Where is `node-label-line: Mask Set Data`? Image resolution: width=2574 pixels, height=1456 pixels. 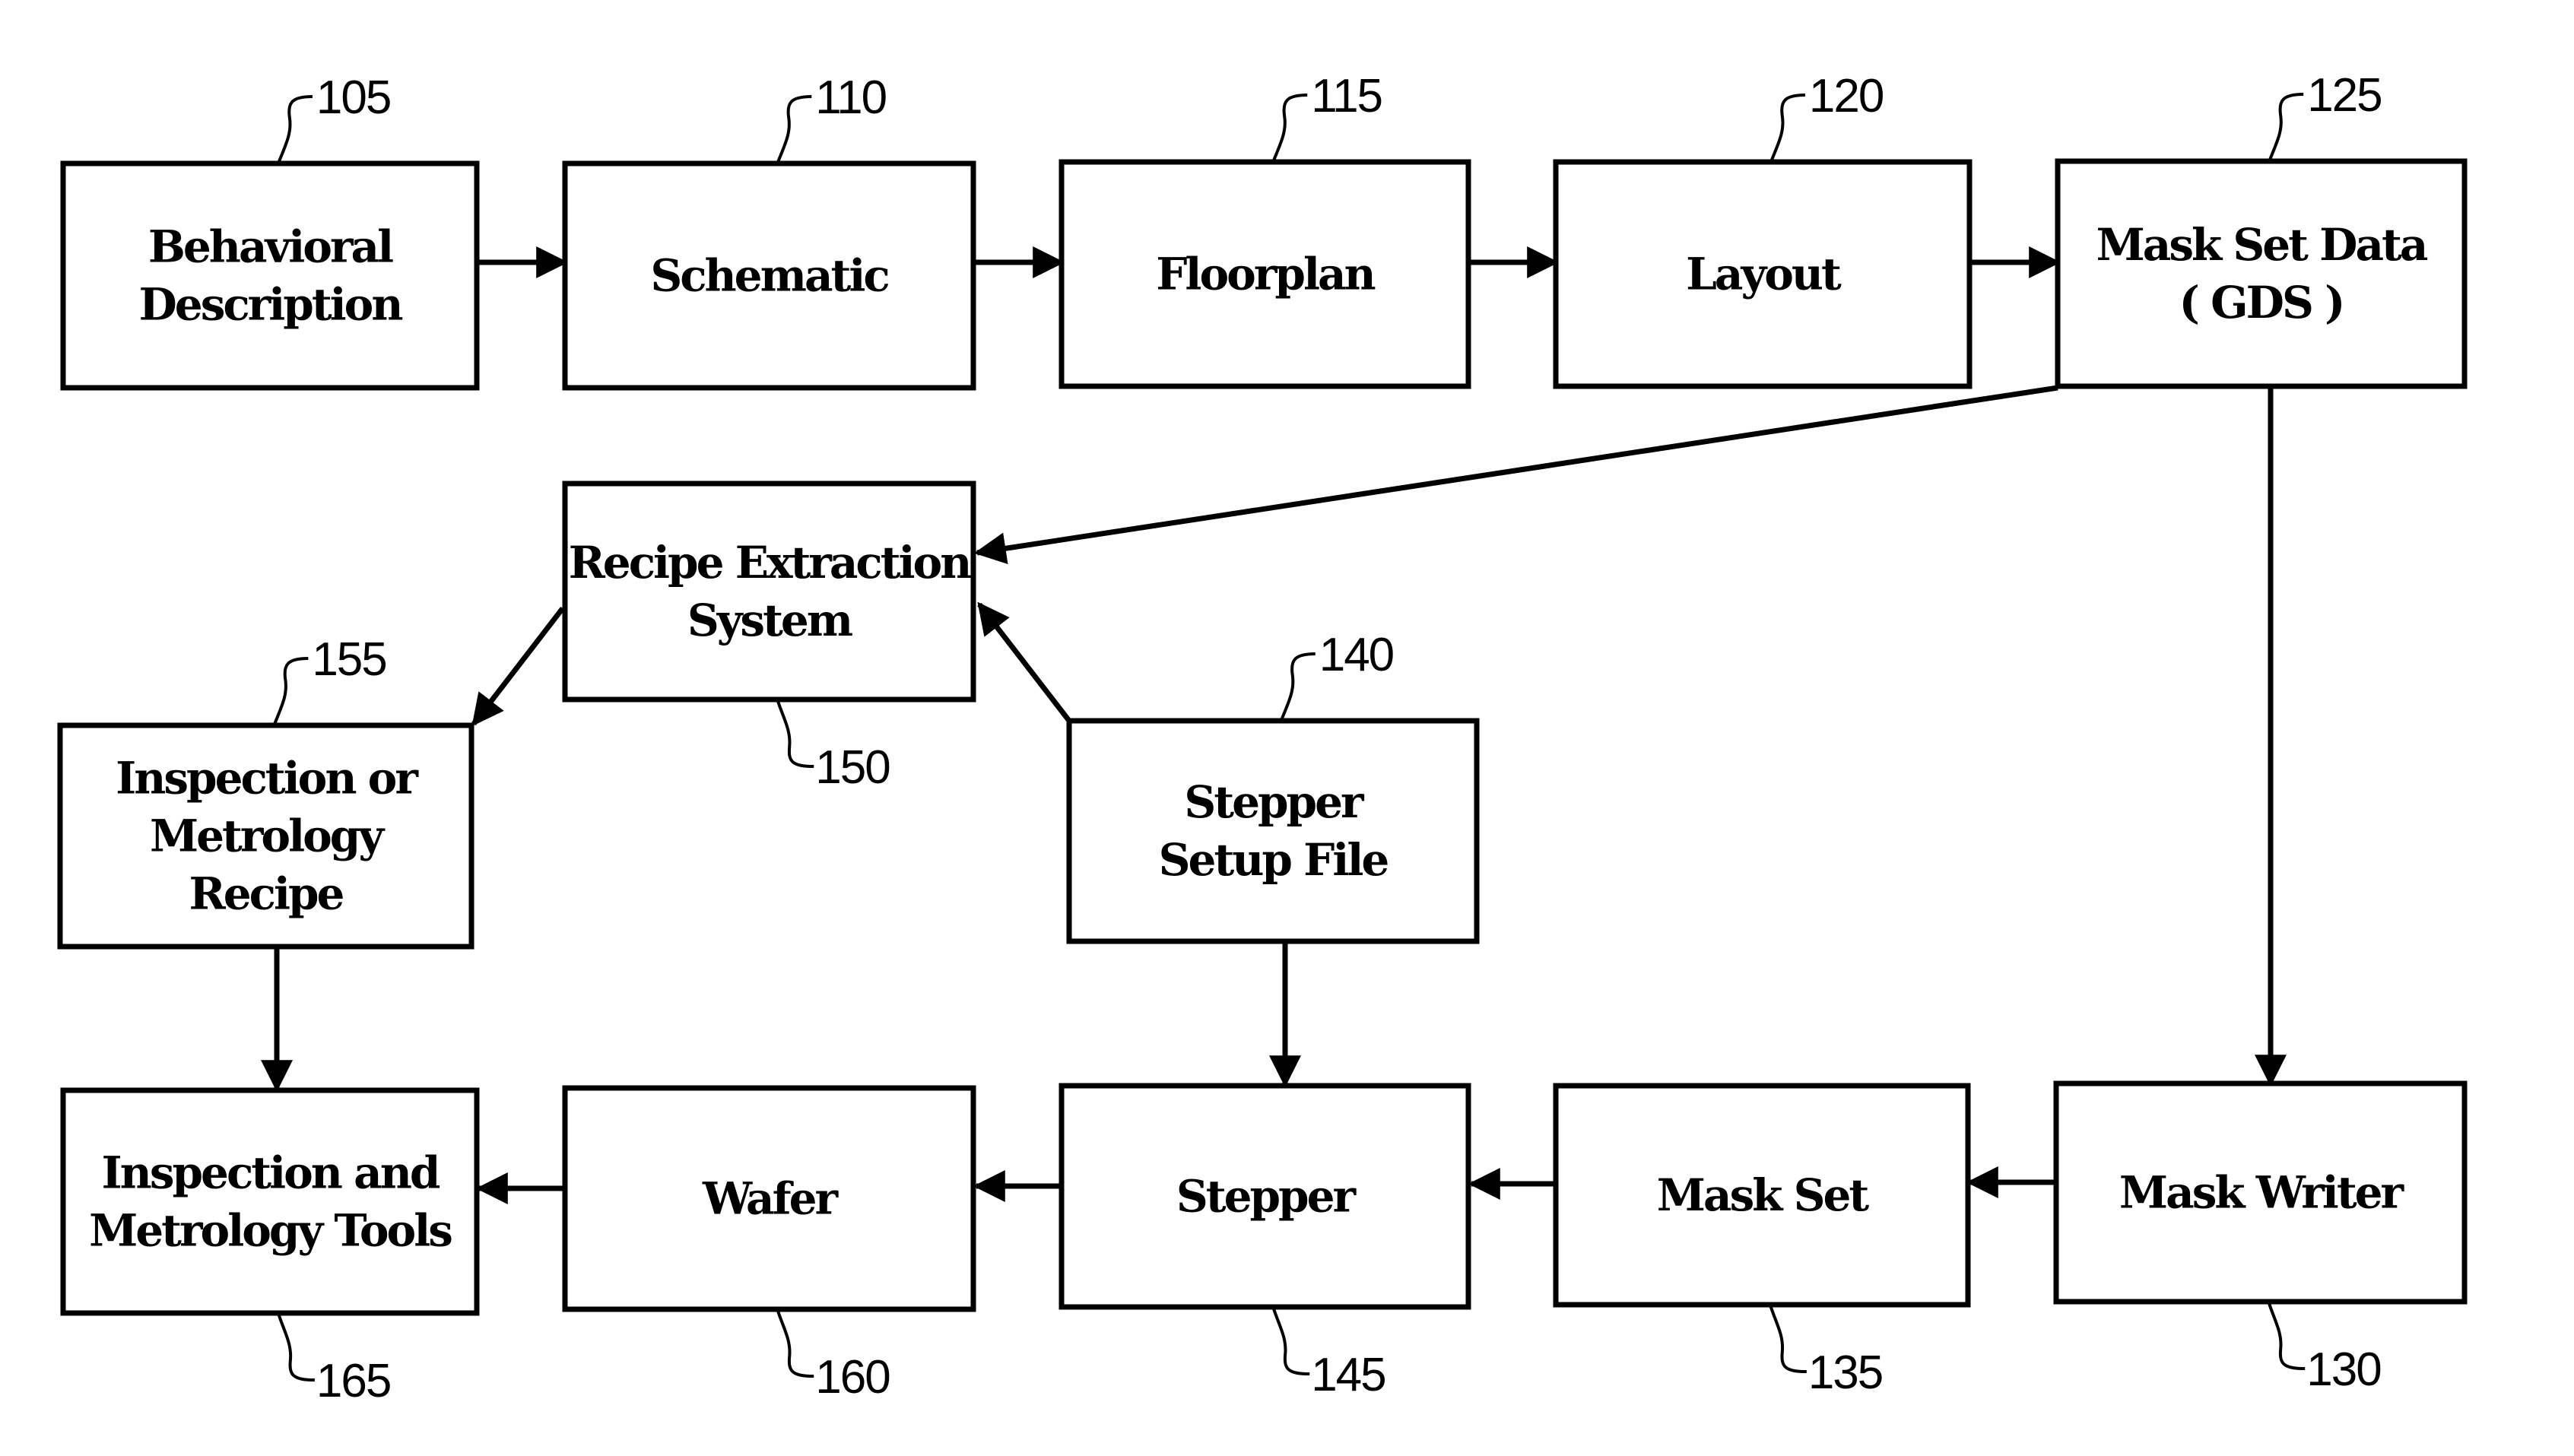
node-label-line: Mask Set Data is located at coordinates (2262, 245).